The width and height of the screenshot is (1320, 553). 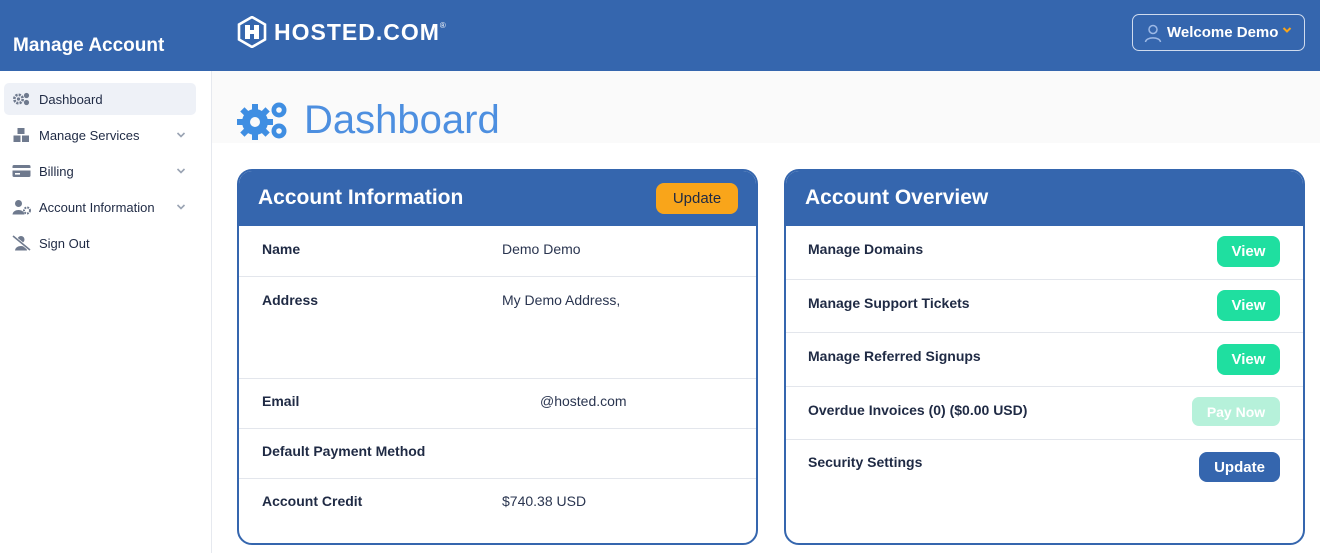 What do you see at coordinates (89, 135) in the screenshot?
I see `sidebar-item-label: Manage Services` at bounding box center [89, 135].